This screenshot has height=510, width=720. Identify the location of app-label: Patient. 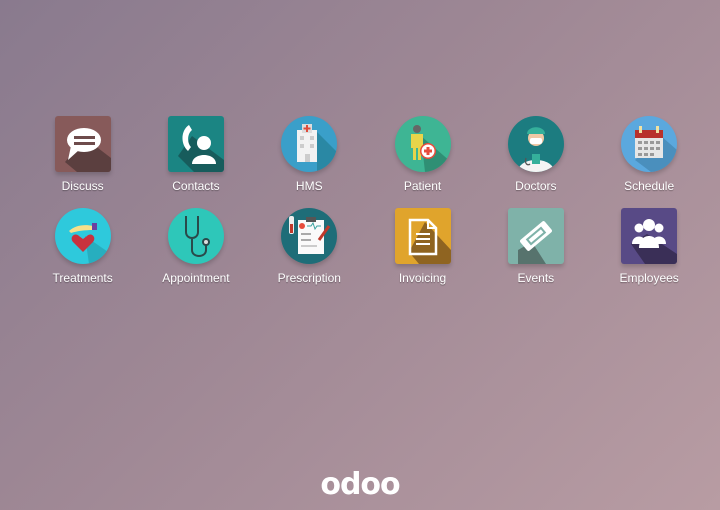
(422, 186).